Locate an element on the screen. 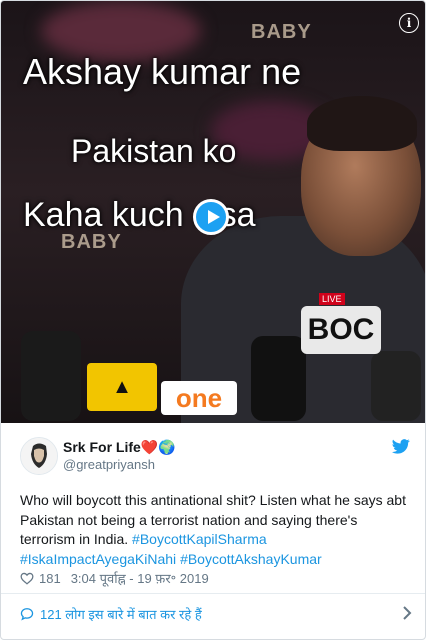 Image resolution: width=426 pixels, height=640 pixels. conversation-link: 121 लोग इस बारे में बात कर रहे हैं is located at coordinates (216, 614).